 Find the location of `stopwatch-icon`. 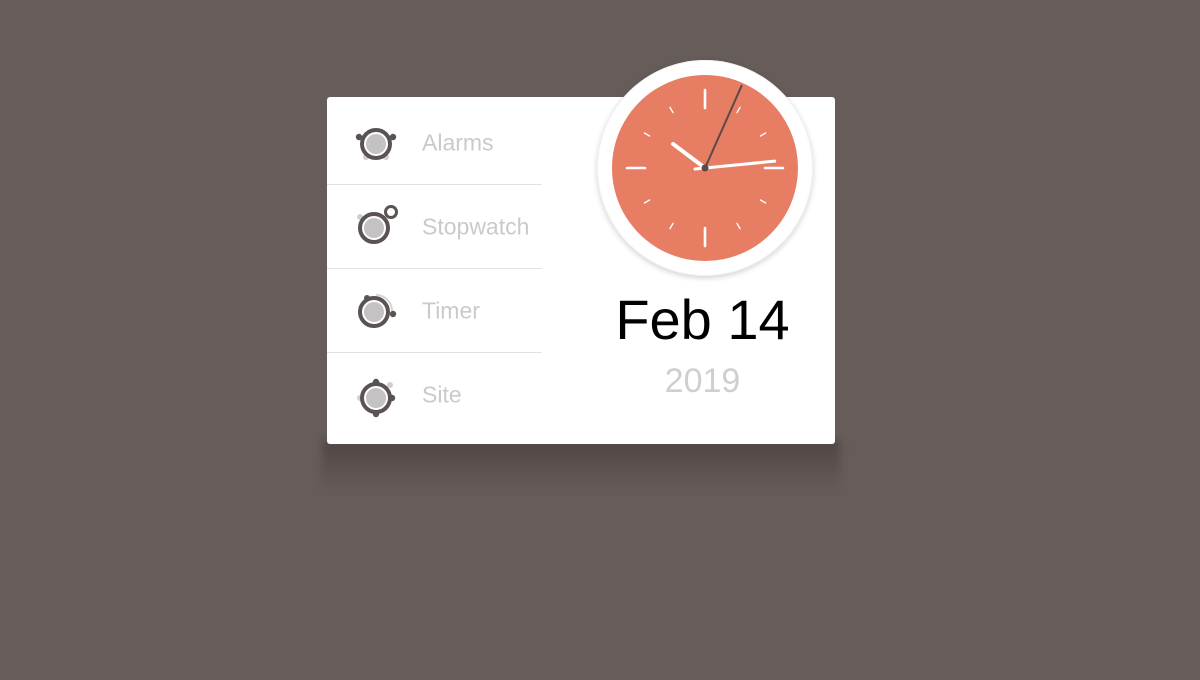

stopwatch-icon is located at coordinates (377, 224).